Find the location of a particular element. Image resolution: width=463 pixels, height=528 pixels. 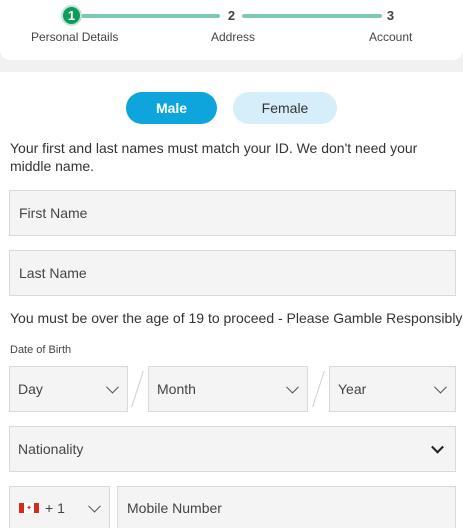

first-name-placeholder: First Name is located at coordinates (53, 213).